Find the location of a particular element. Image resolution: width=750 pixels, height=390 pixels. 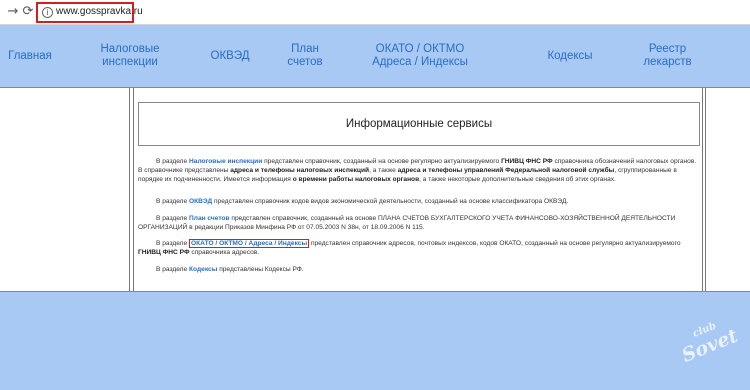

para-bold: адреса и телефоны налоговых инспекций is located at coordinates (300, 170).